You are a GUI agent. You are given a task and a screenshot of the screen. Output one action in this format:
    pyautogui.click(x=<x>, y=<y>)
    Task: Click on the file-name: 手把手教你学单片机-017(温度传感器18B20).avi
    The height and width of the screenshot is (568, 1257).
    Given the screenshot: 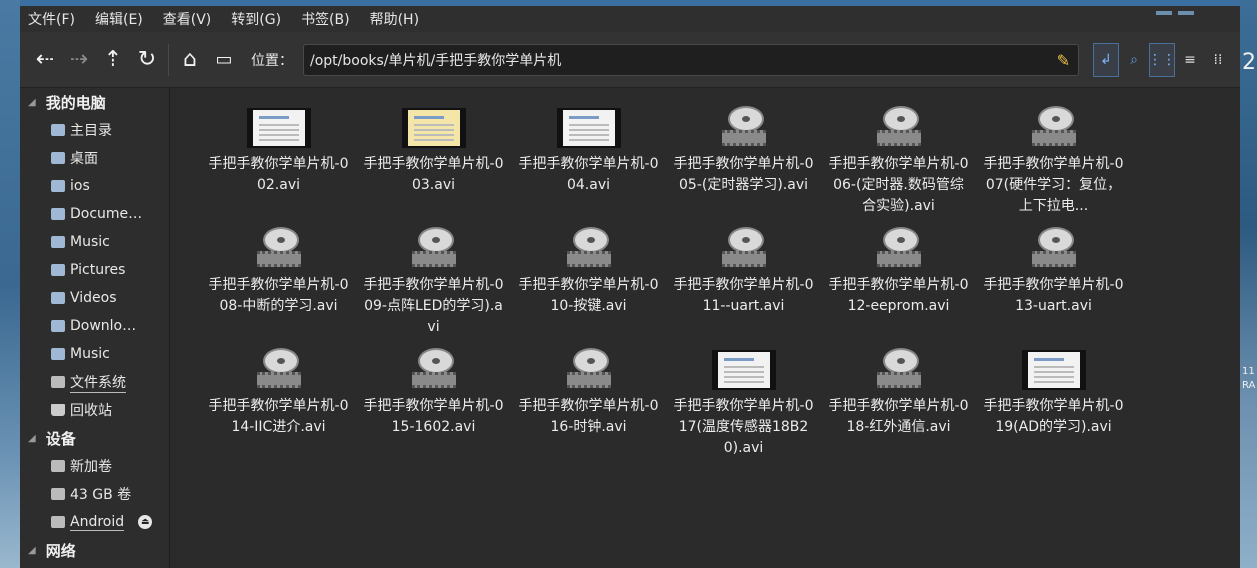 What is the action you would take?
    pyautogui.click(x=743, y=427)
    